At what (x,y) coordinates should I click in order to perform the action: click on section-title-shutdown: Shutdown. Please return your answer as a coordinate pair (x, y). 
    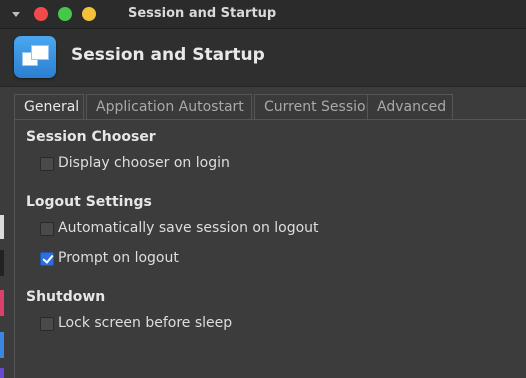
    Looking at the image, I should click on (66, 297).